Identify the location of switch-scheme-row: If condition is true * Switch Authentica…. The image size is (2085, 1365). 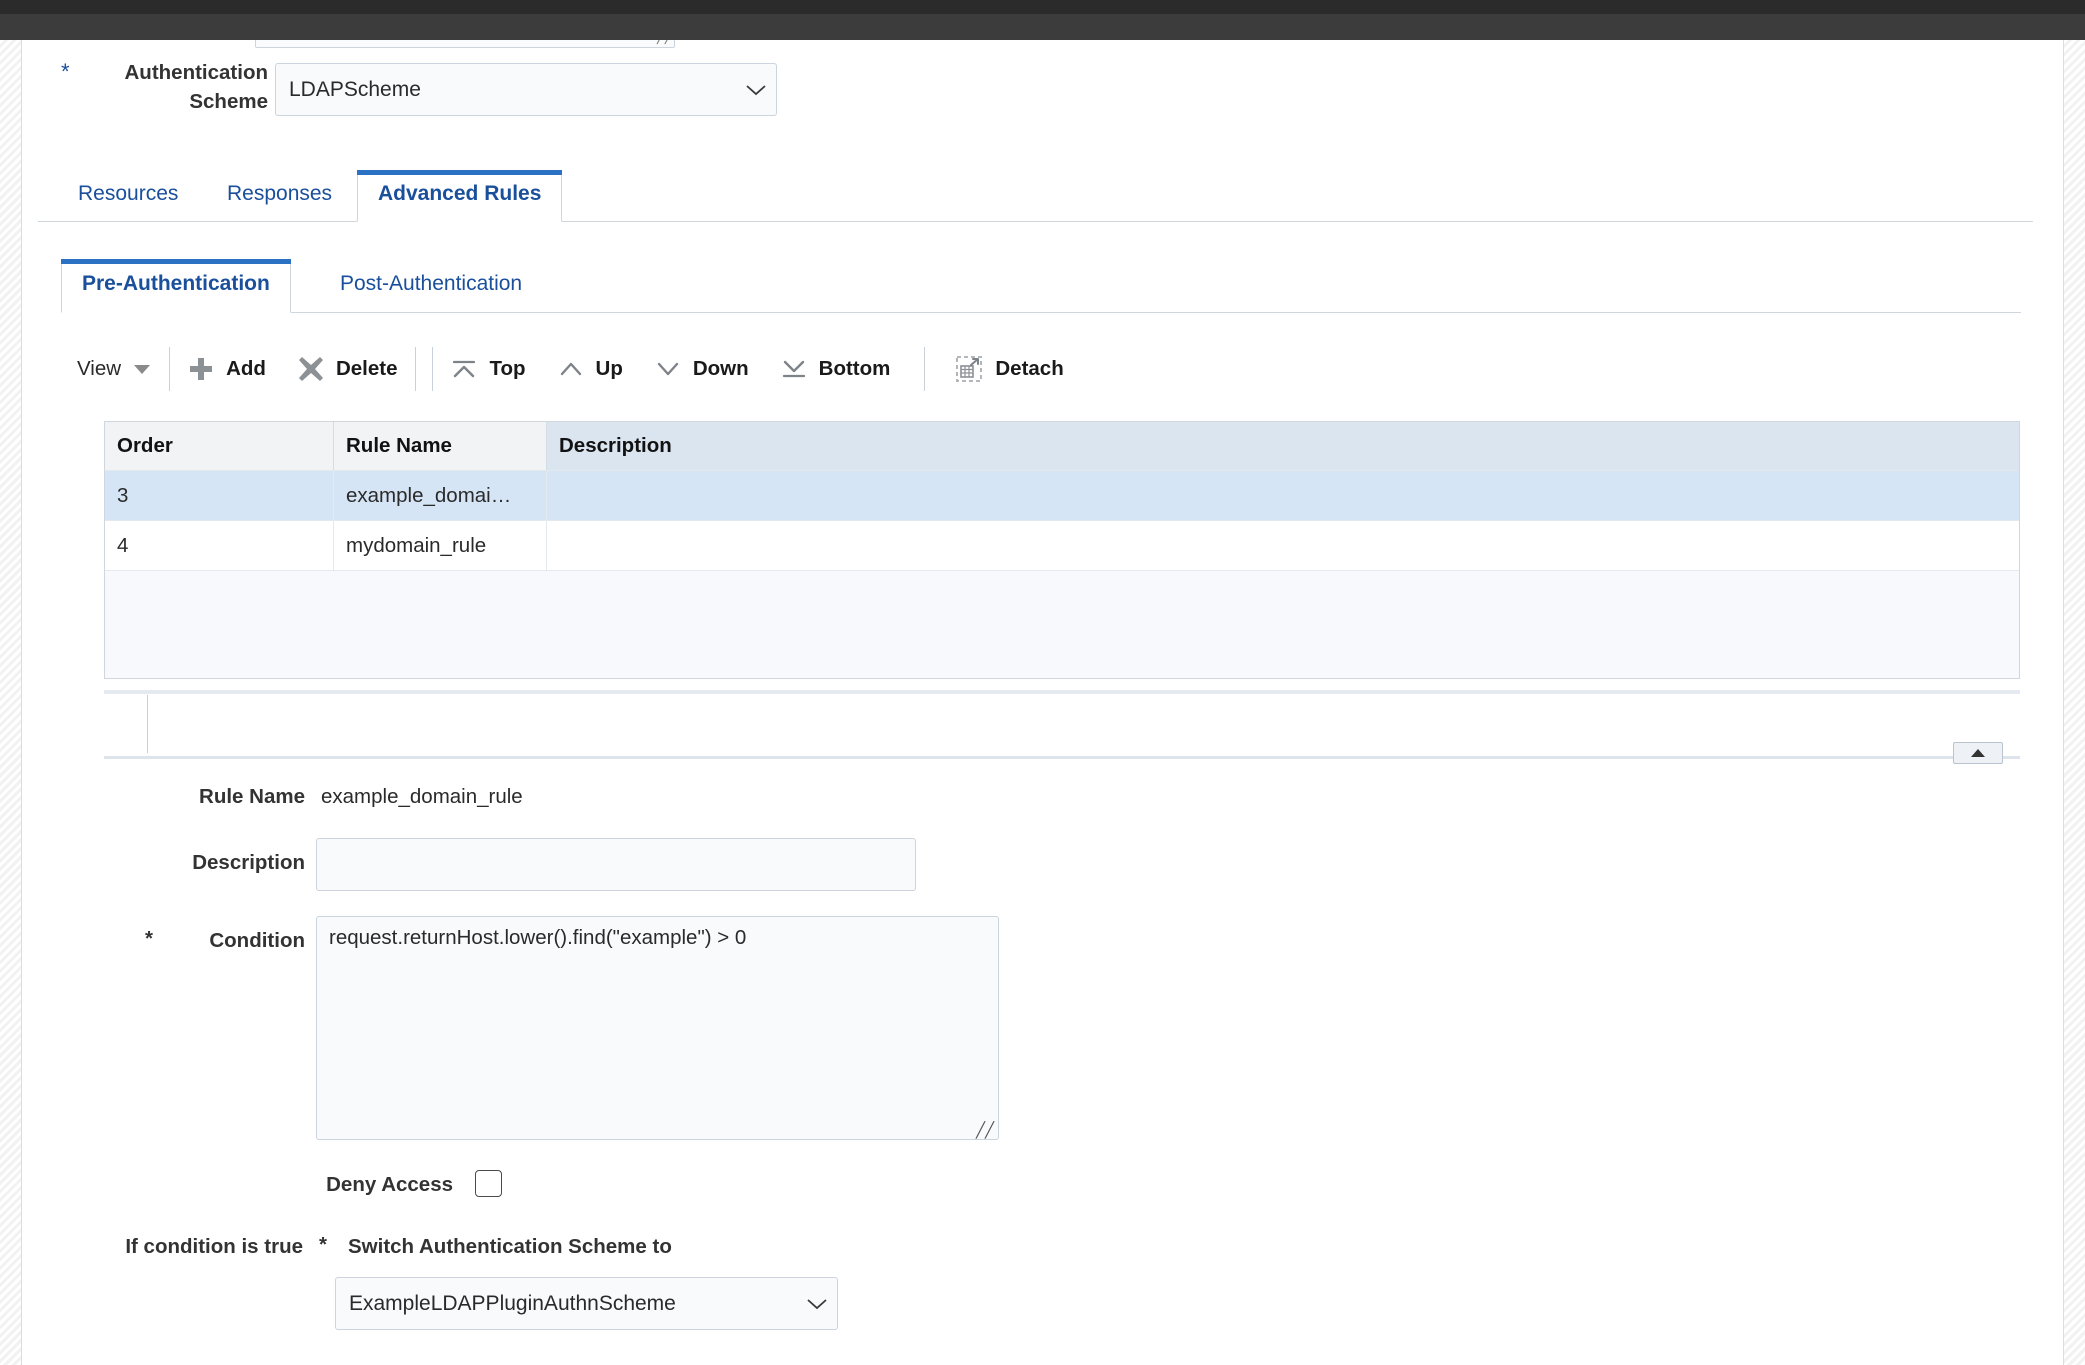
(1042, 1286).